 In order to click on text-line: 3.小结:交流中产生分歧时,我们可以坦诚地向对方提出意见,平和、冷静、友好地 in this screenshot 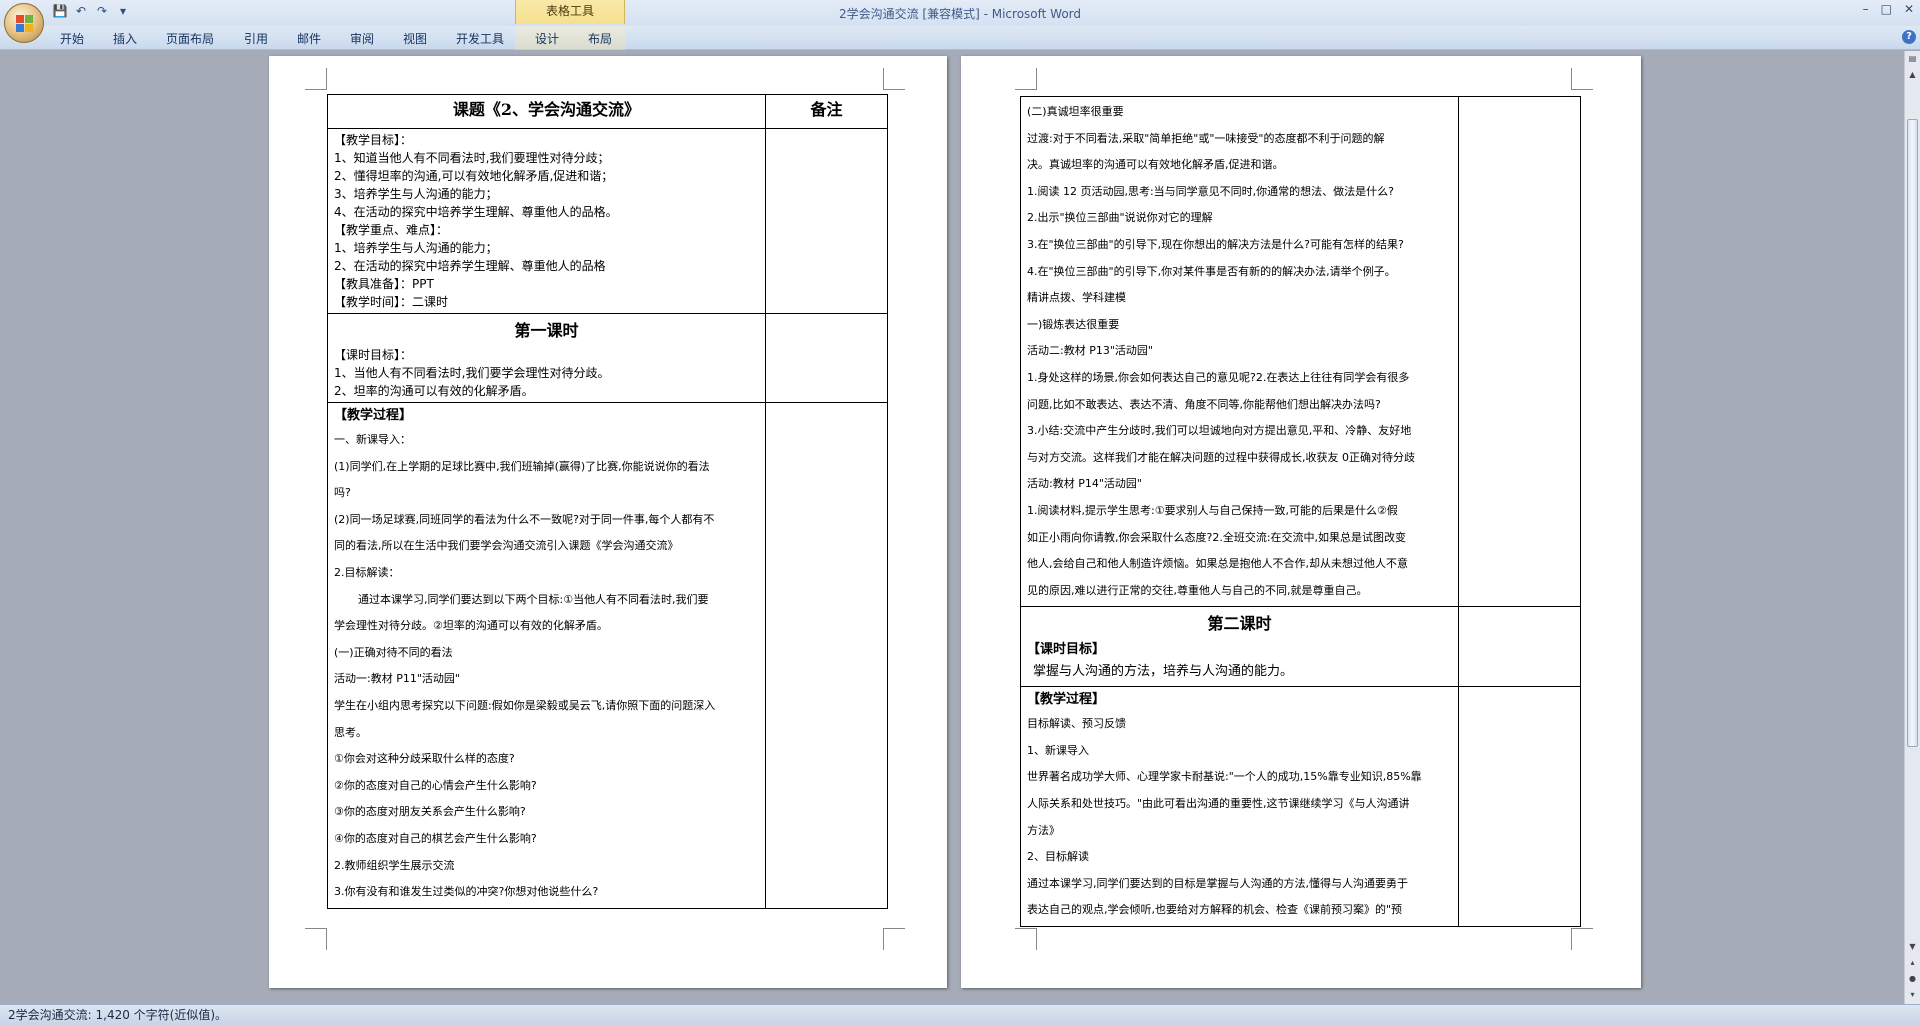, I will do `click(1219, 431)`.